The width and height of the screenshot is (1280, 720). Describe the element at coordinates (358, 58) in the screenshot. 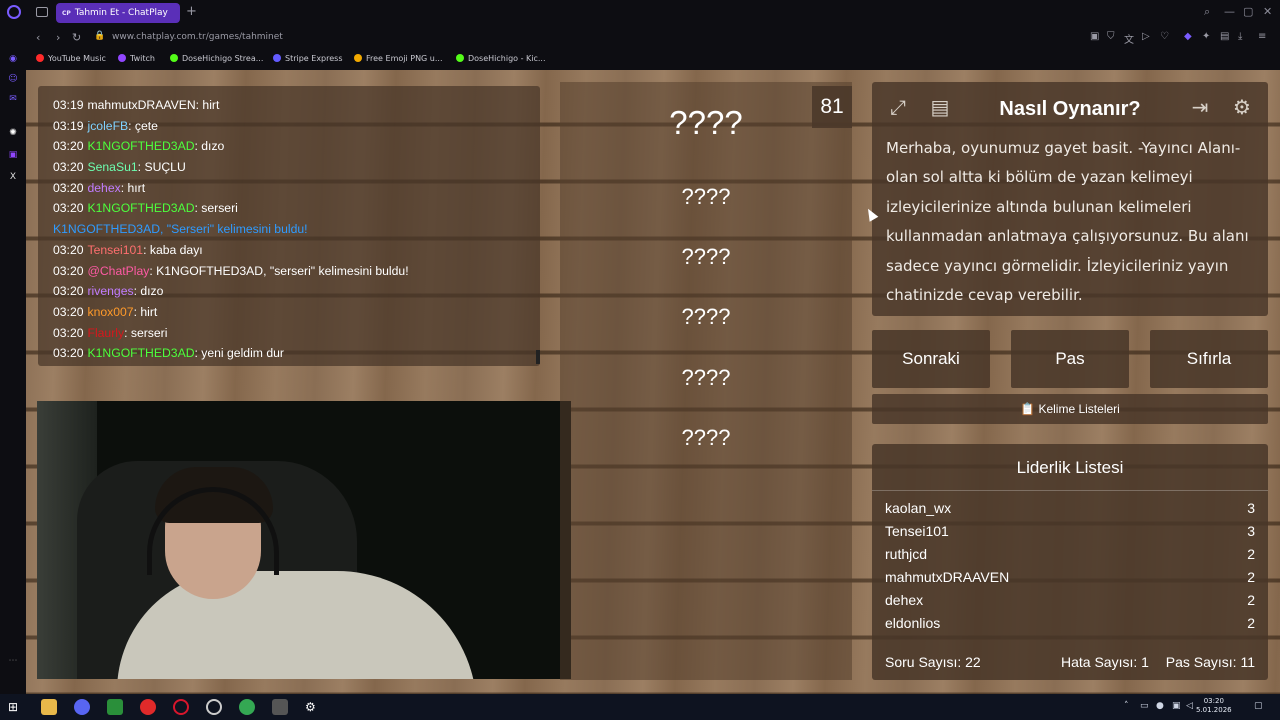

I see `emoji-icon` at that location.